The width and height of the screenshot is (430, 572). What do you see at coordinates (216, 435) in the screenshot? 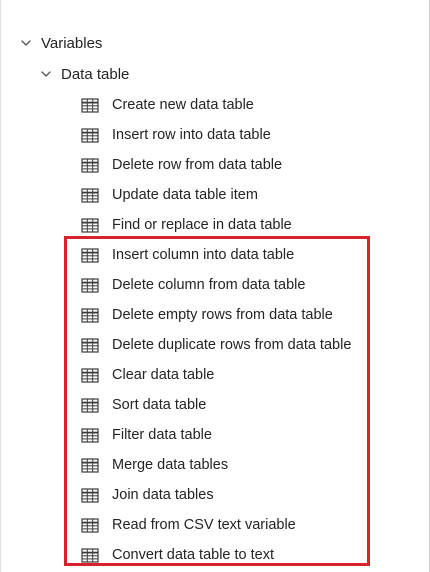
I see `action-item: Filter data table` at bounding box center [216, 435].